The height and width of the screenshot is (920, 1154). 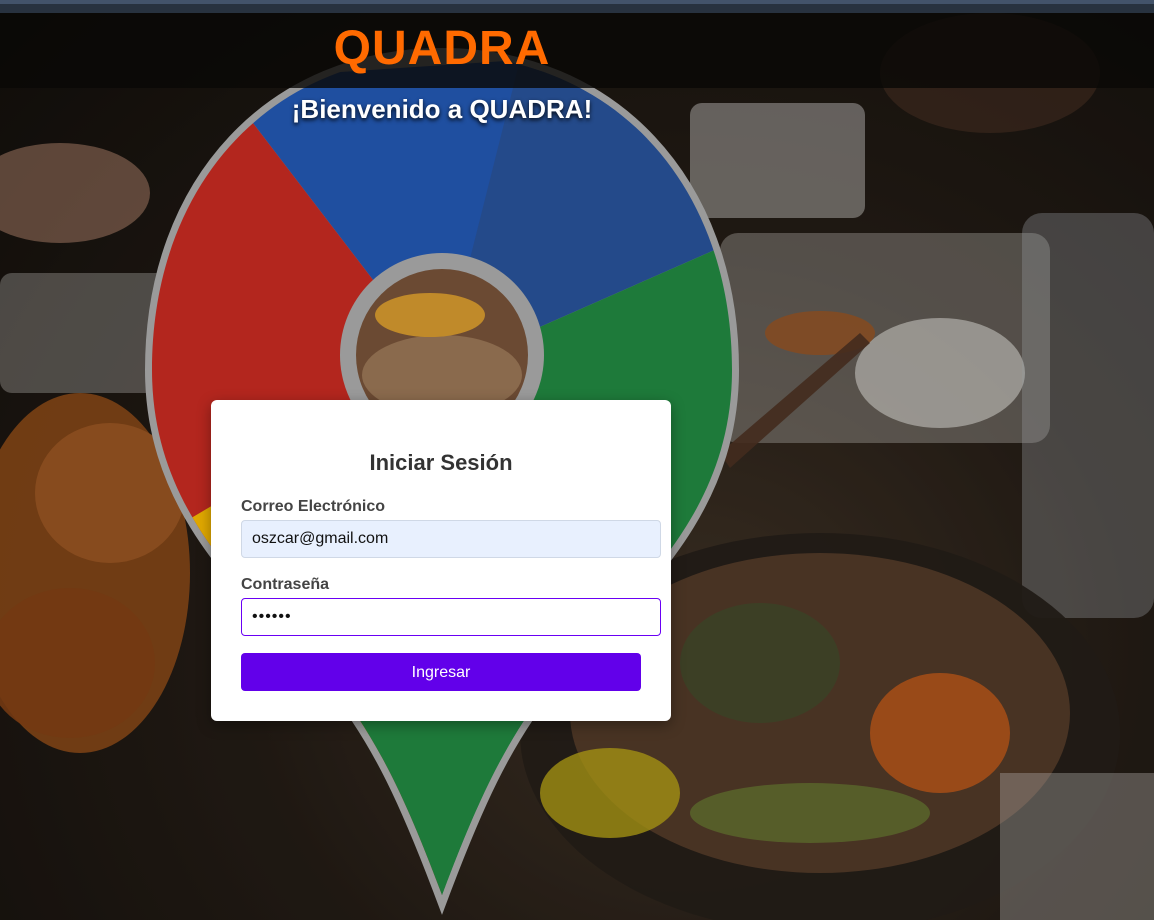 What do you see at coordinates (441, 672) in the screenshot?
I see `submit-button: Ingresar` at bounding box center [441, 672].